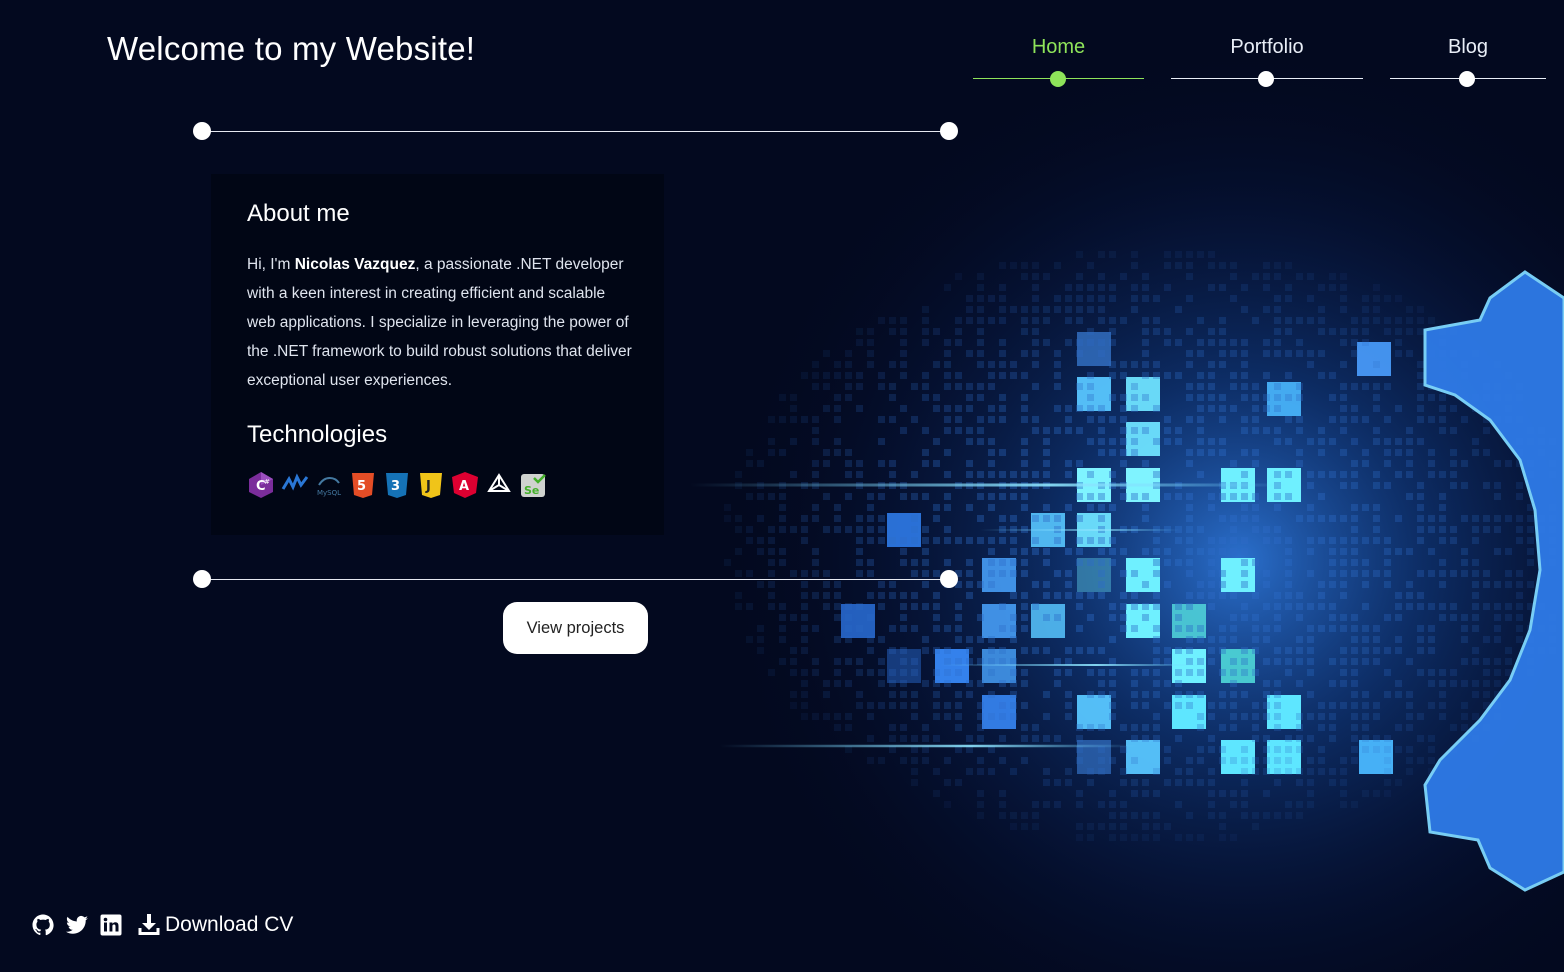 The image size is (1564, 972). Describe the element at coordinates (1058, 64) in the screenshot. I see `nav-home: Home` at that location.